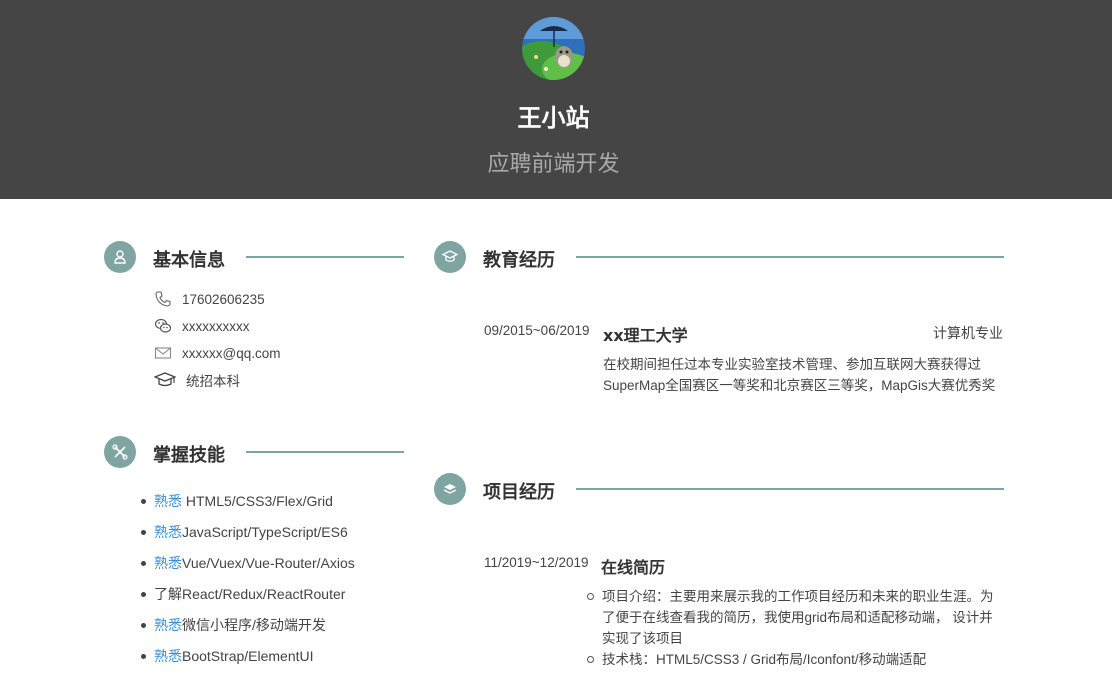 The width and height of the screenshot is (1112, 676). Describe the element at coordinates (633, 567) in the screenshot. I see `project-name: 在线简历` at that location.